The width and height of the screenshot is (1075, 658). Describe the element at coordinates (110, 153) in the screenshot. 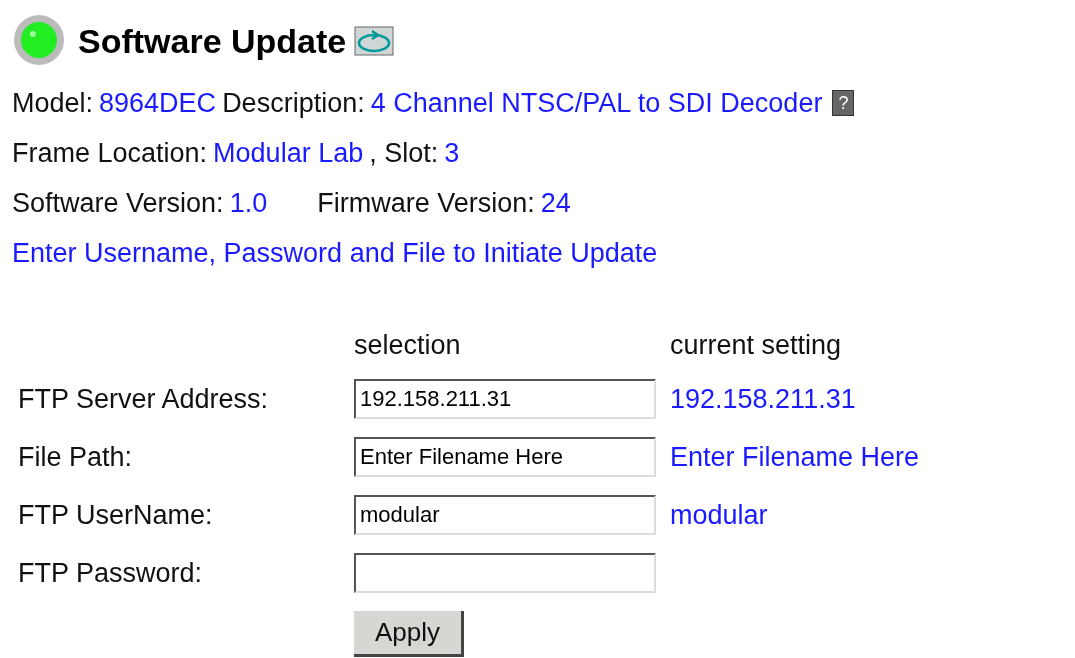

I see `field-label: Frame Location:` at that location.